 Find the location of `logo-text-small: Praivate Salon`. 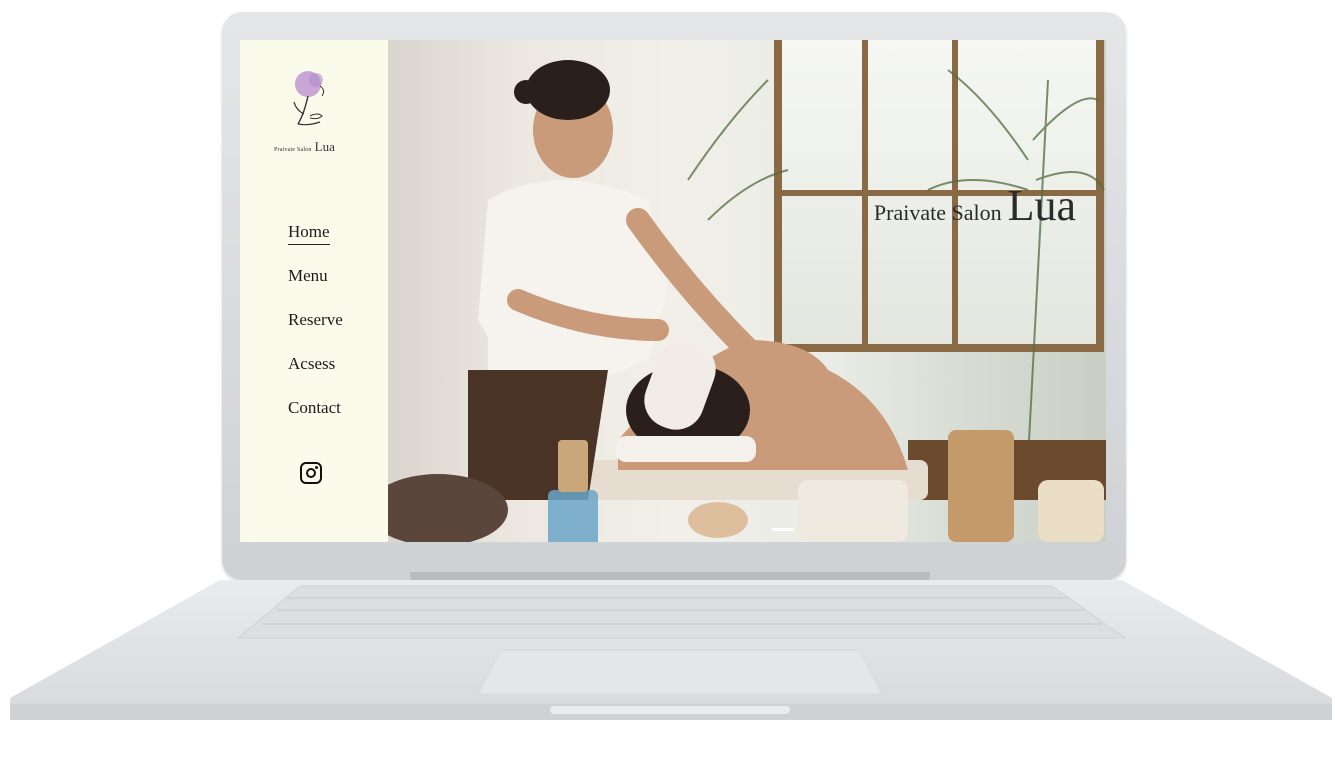

logo-text-small: Praivate Salon is located at coordinates (293, 150).